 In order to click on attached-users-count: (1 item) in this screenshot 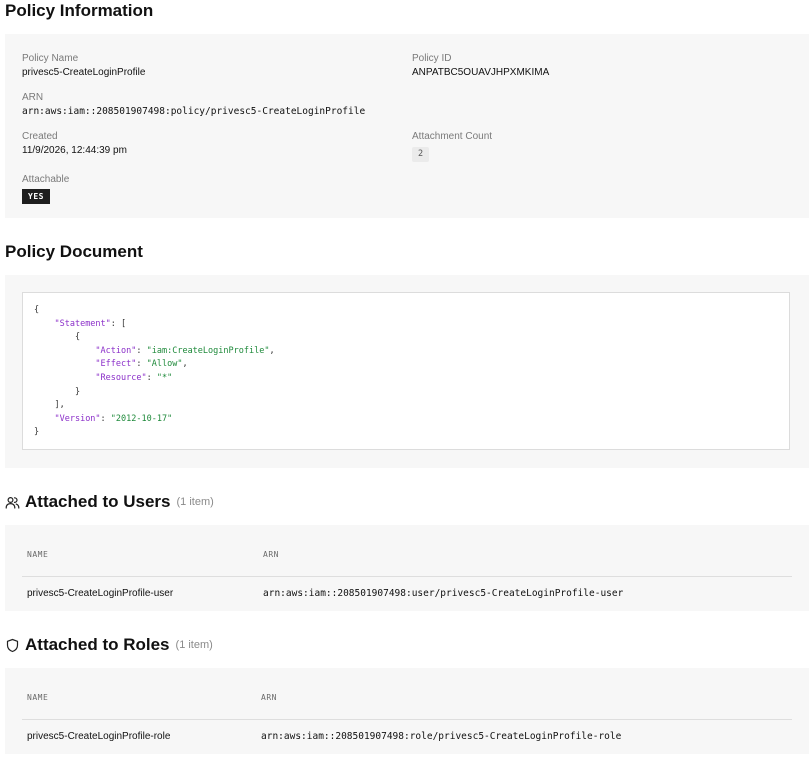, I will do `click(195, 502)`.